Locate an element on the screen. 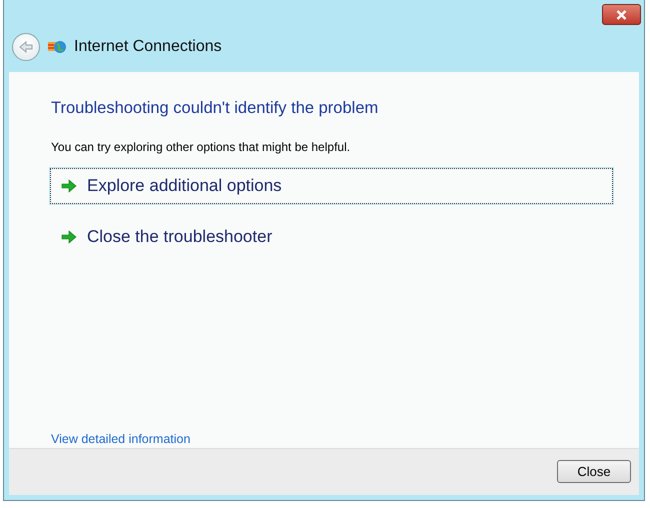  close-button is located at coordinates (621, 14).